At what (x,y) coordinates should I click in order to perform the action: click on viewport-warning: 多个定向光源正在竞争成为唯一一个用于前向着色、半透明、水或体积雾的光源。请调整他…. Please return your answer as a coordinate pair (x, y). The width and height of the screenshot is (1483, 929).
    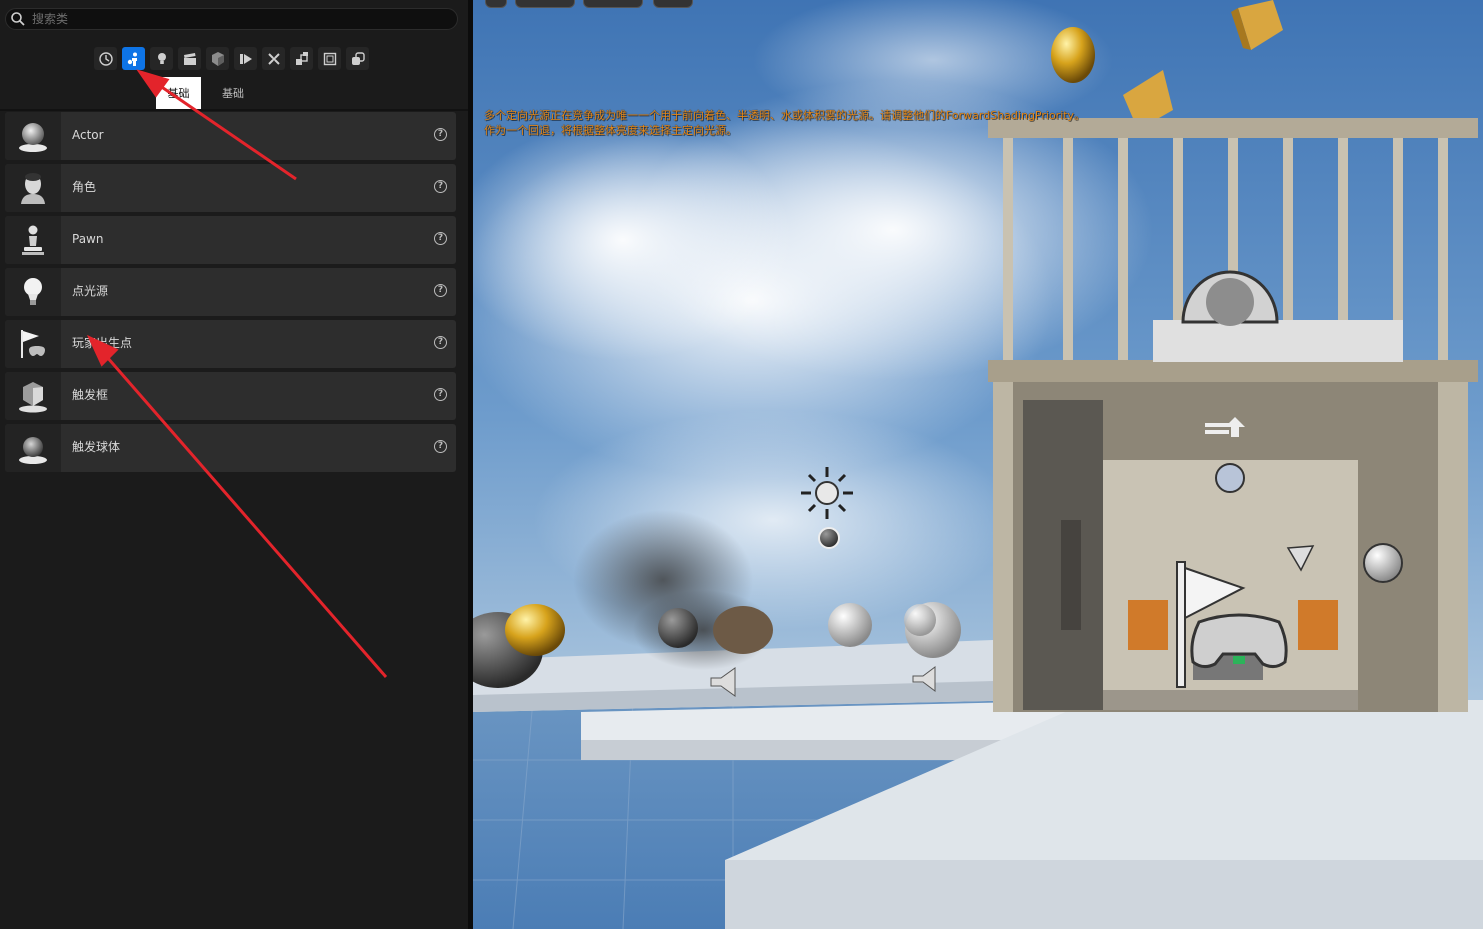
    Looking at the image, I should click on (844, 123).